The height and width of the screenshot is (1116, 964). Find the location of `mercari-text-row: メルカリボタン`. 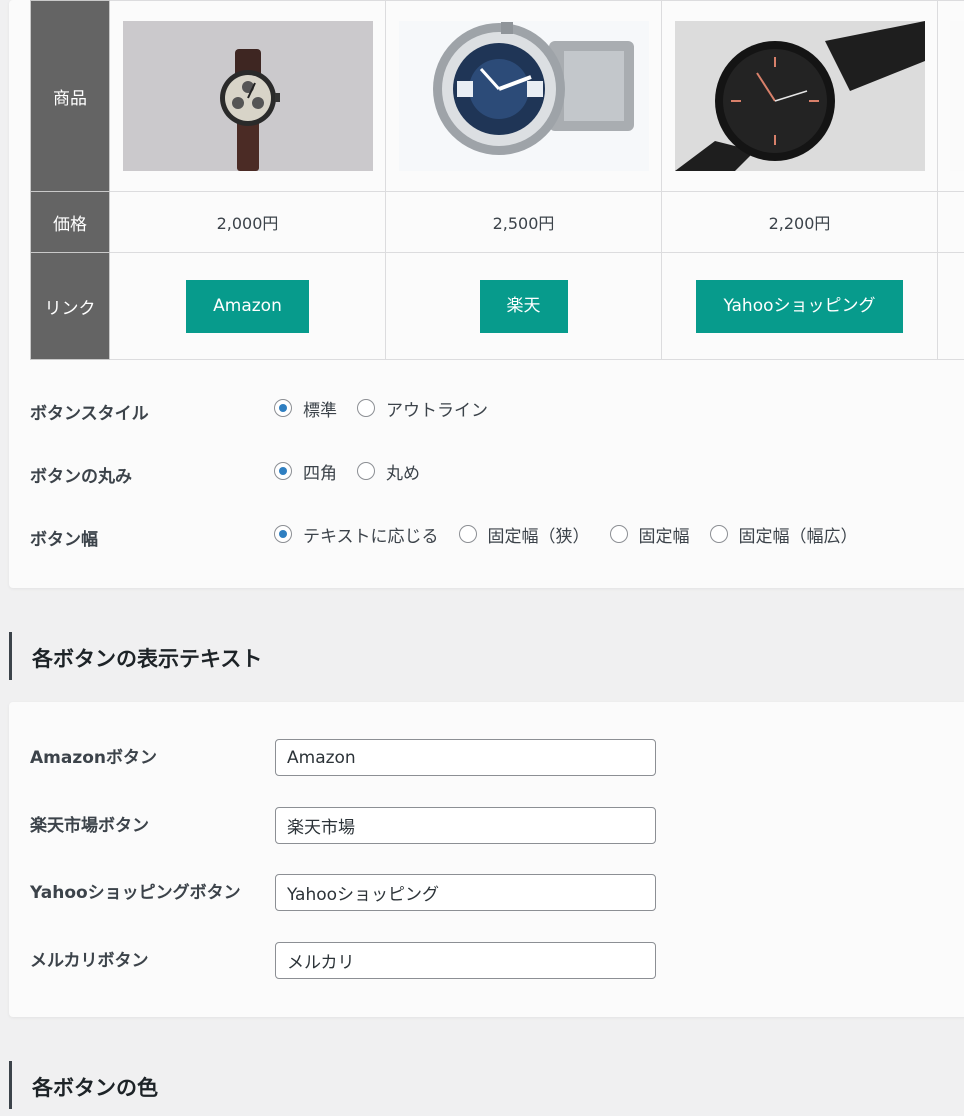

mercari-text-row: メルカリボタン is located at coordinates (480, 962).